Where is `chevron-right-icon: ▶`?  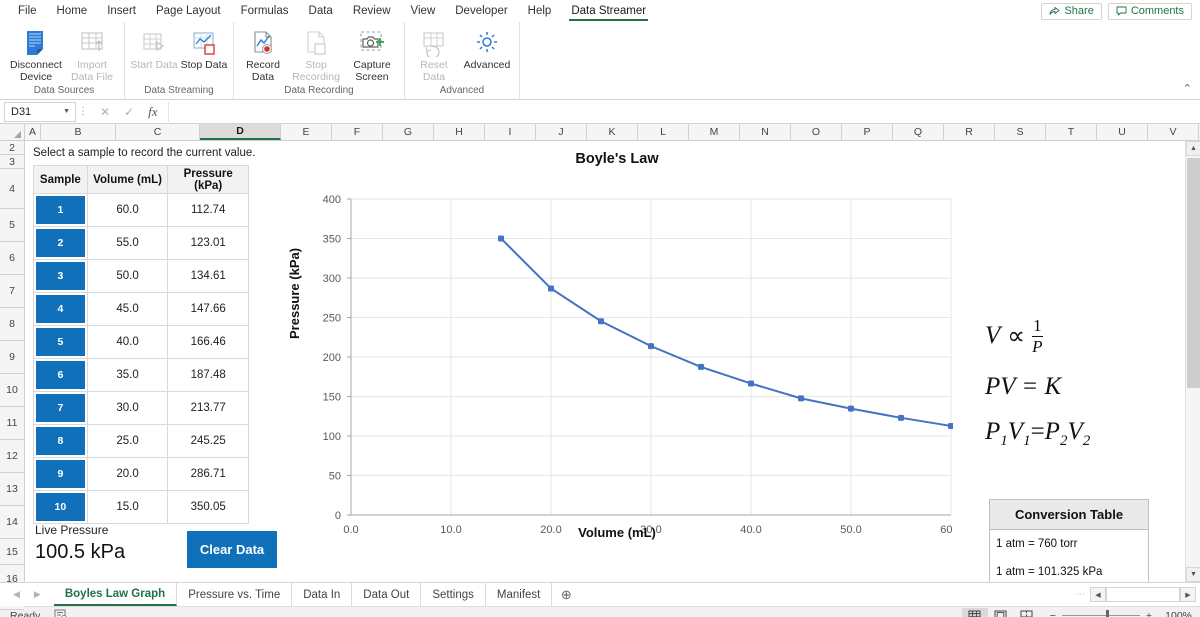
chevron-right-icon: ▶ is located at coordinates (37, 594).